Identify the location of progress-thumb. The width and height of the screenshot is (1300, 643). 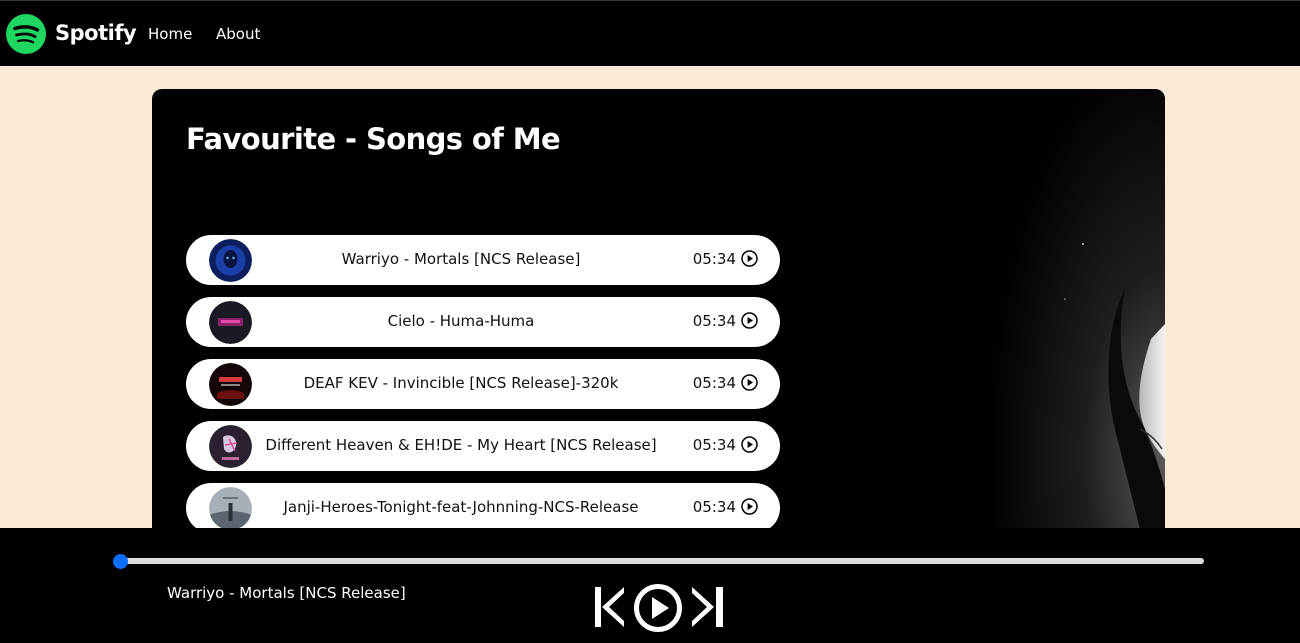
(120, 561).